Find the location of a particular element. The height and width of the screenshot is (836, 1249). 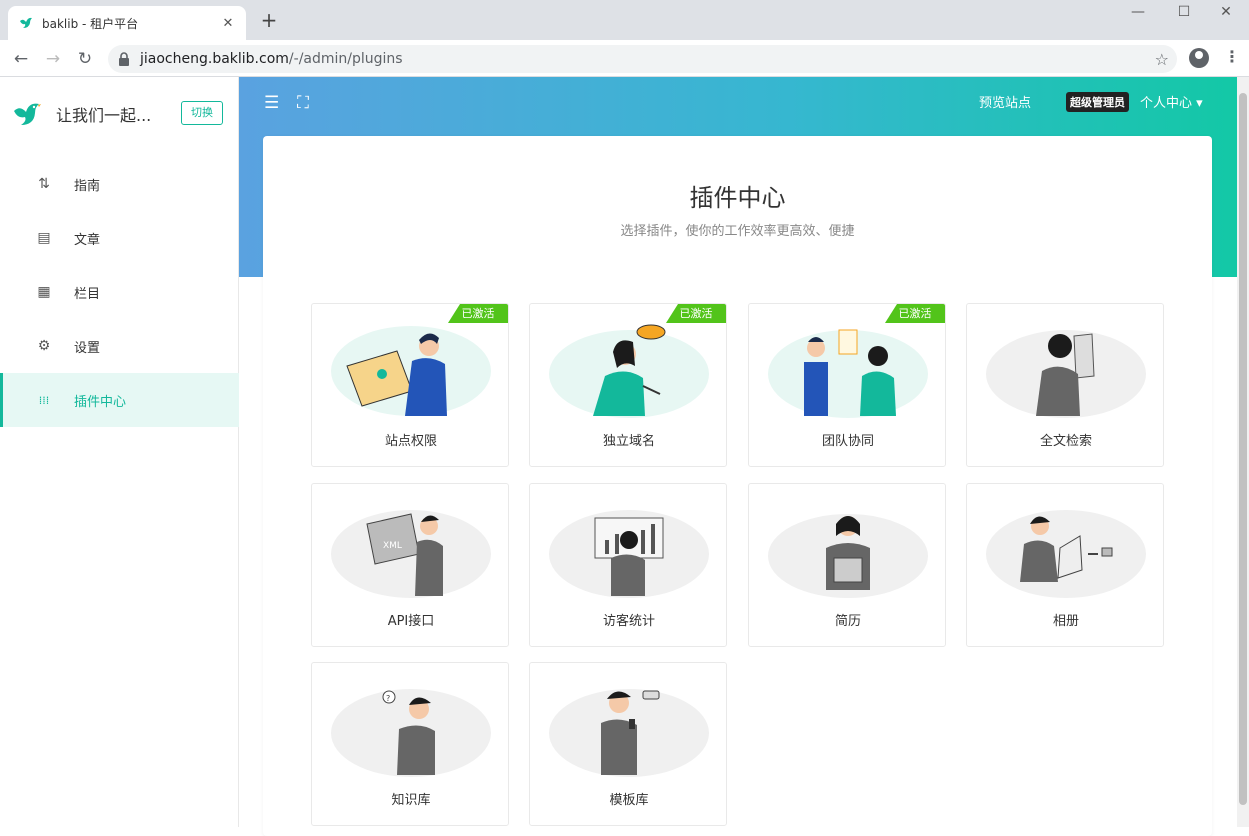

url-text: jiaocheng.baklib.com/-/admin/plugins is located at coordinates (271, 59).